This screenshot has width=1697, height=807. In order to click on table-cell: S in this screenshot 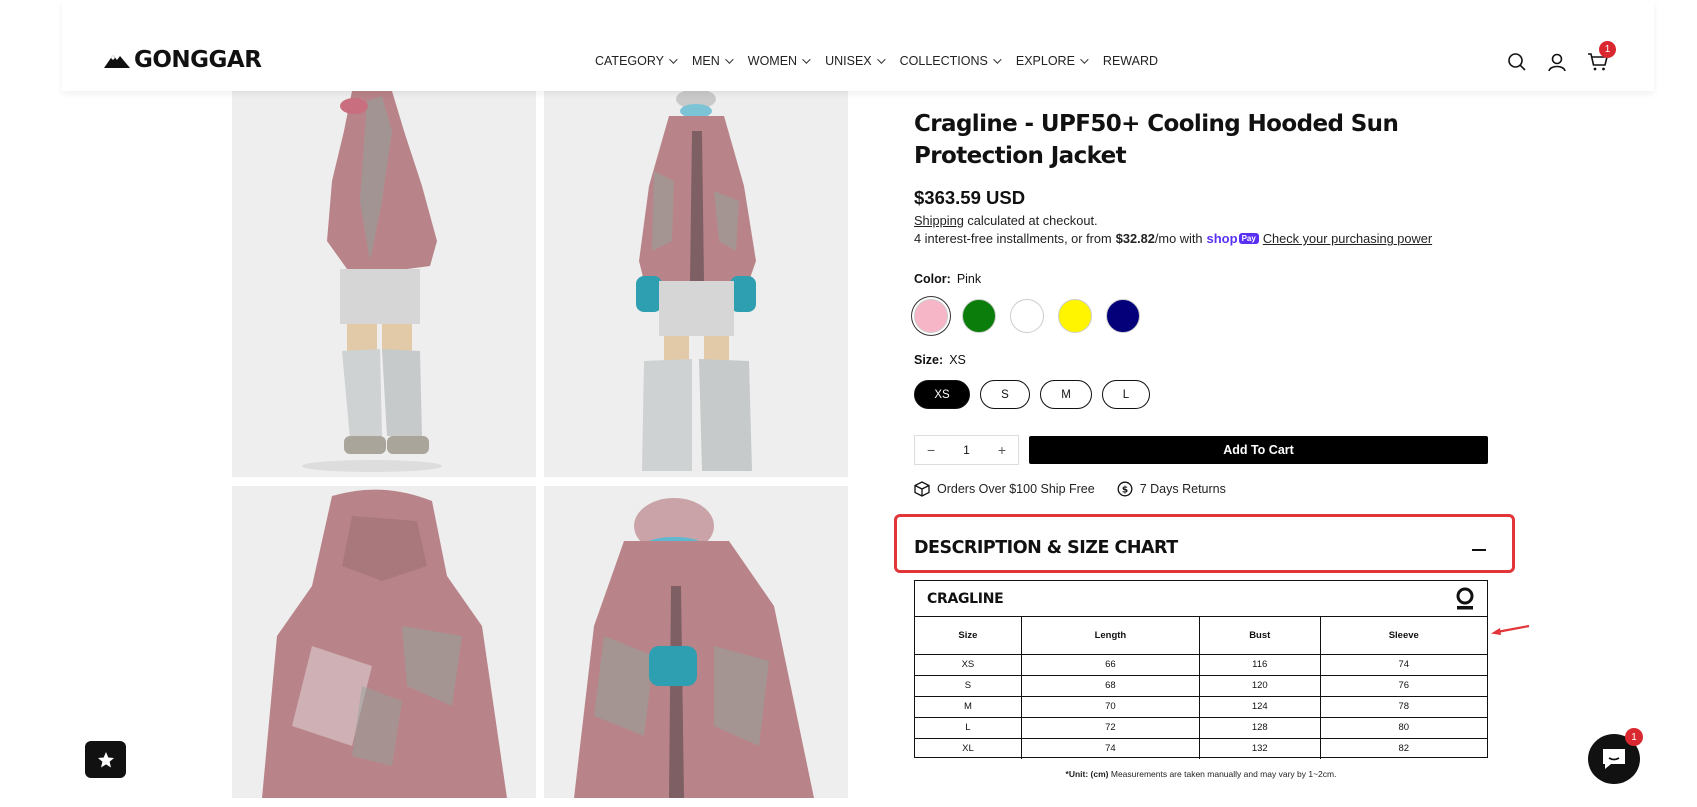, I will do `click(968, 685)`.